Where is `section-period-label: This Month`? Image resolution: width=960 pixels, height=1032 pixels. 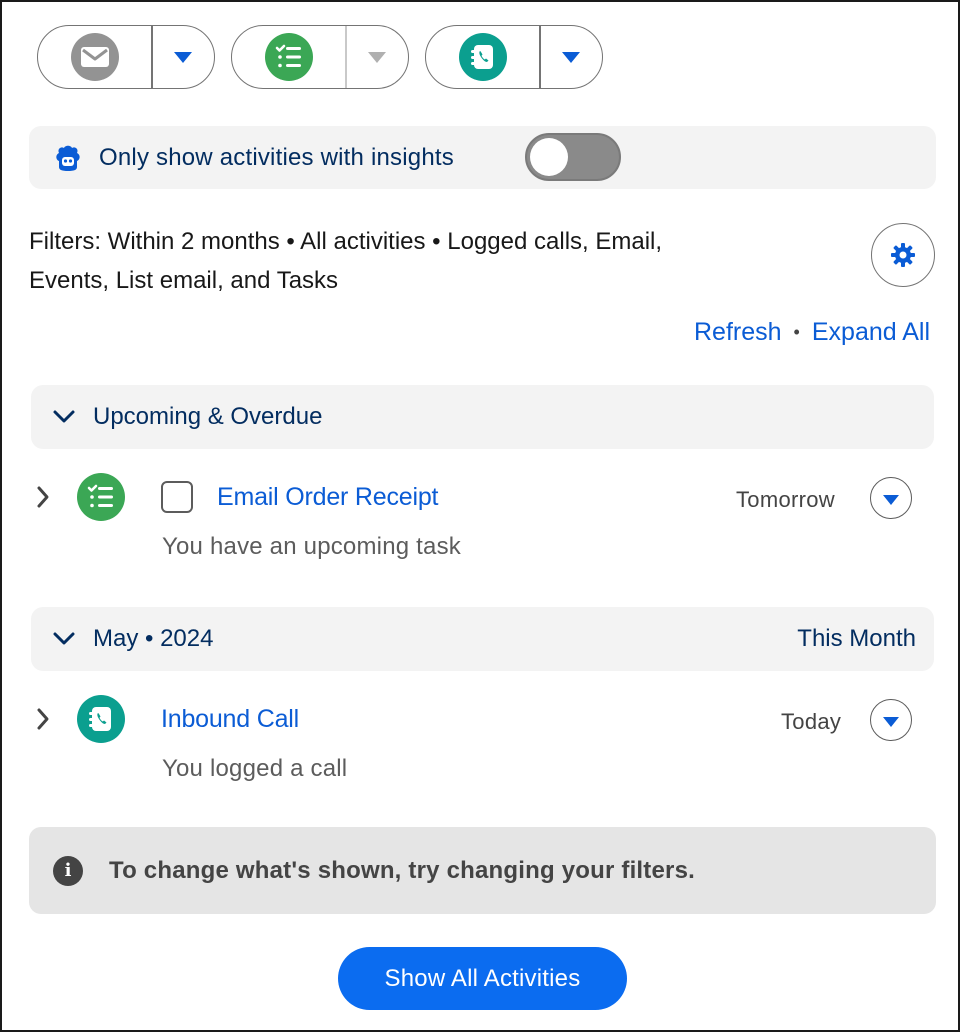 section-period-label: This Month is located at coordinates (856, 638).